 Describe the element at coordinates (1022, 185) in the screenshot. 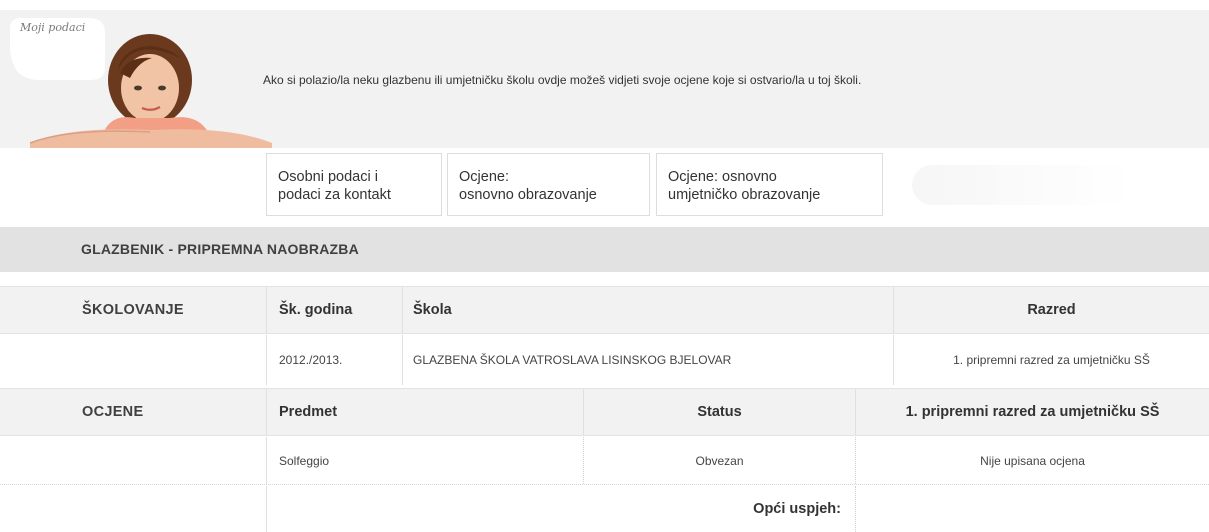

I see `faded-decoration` at that location.